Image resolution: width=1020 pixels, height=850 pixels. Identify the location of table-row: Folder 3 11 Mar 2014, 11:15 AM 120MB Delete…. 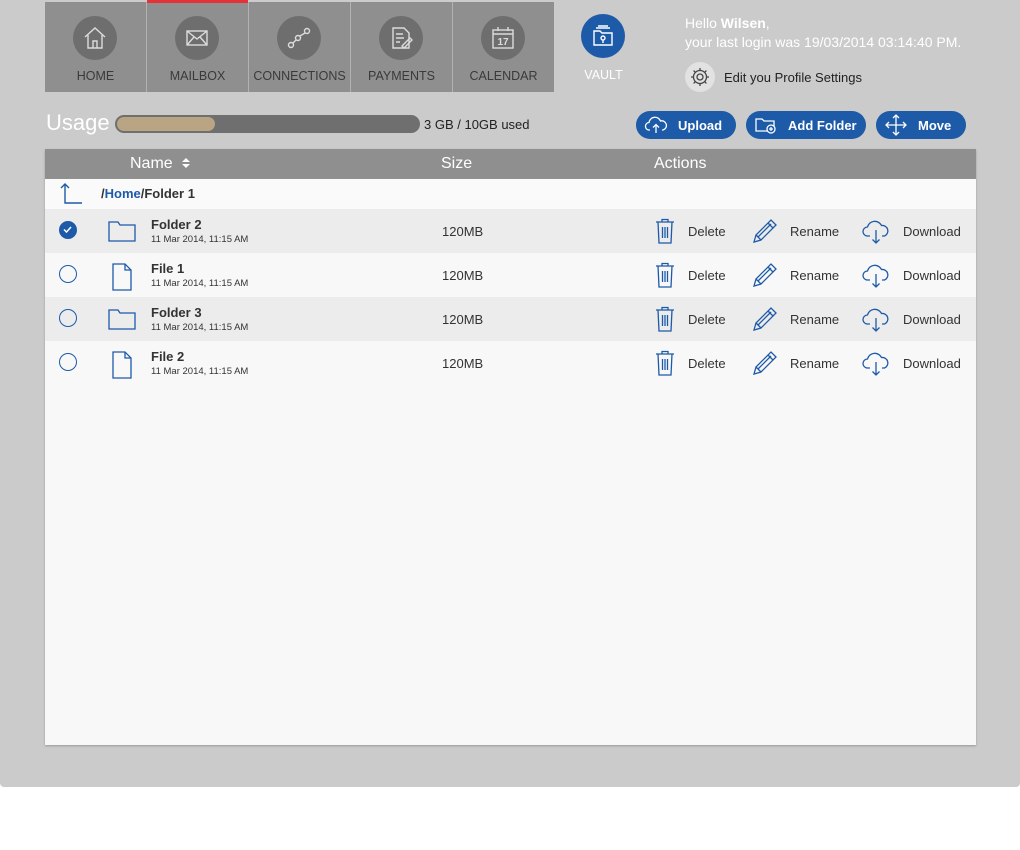
(510, 319).